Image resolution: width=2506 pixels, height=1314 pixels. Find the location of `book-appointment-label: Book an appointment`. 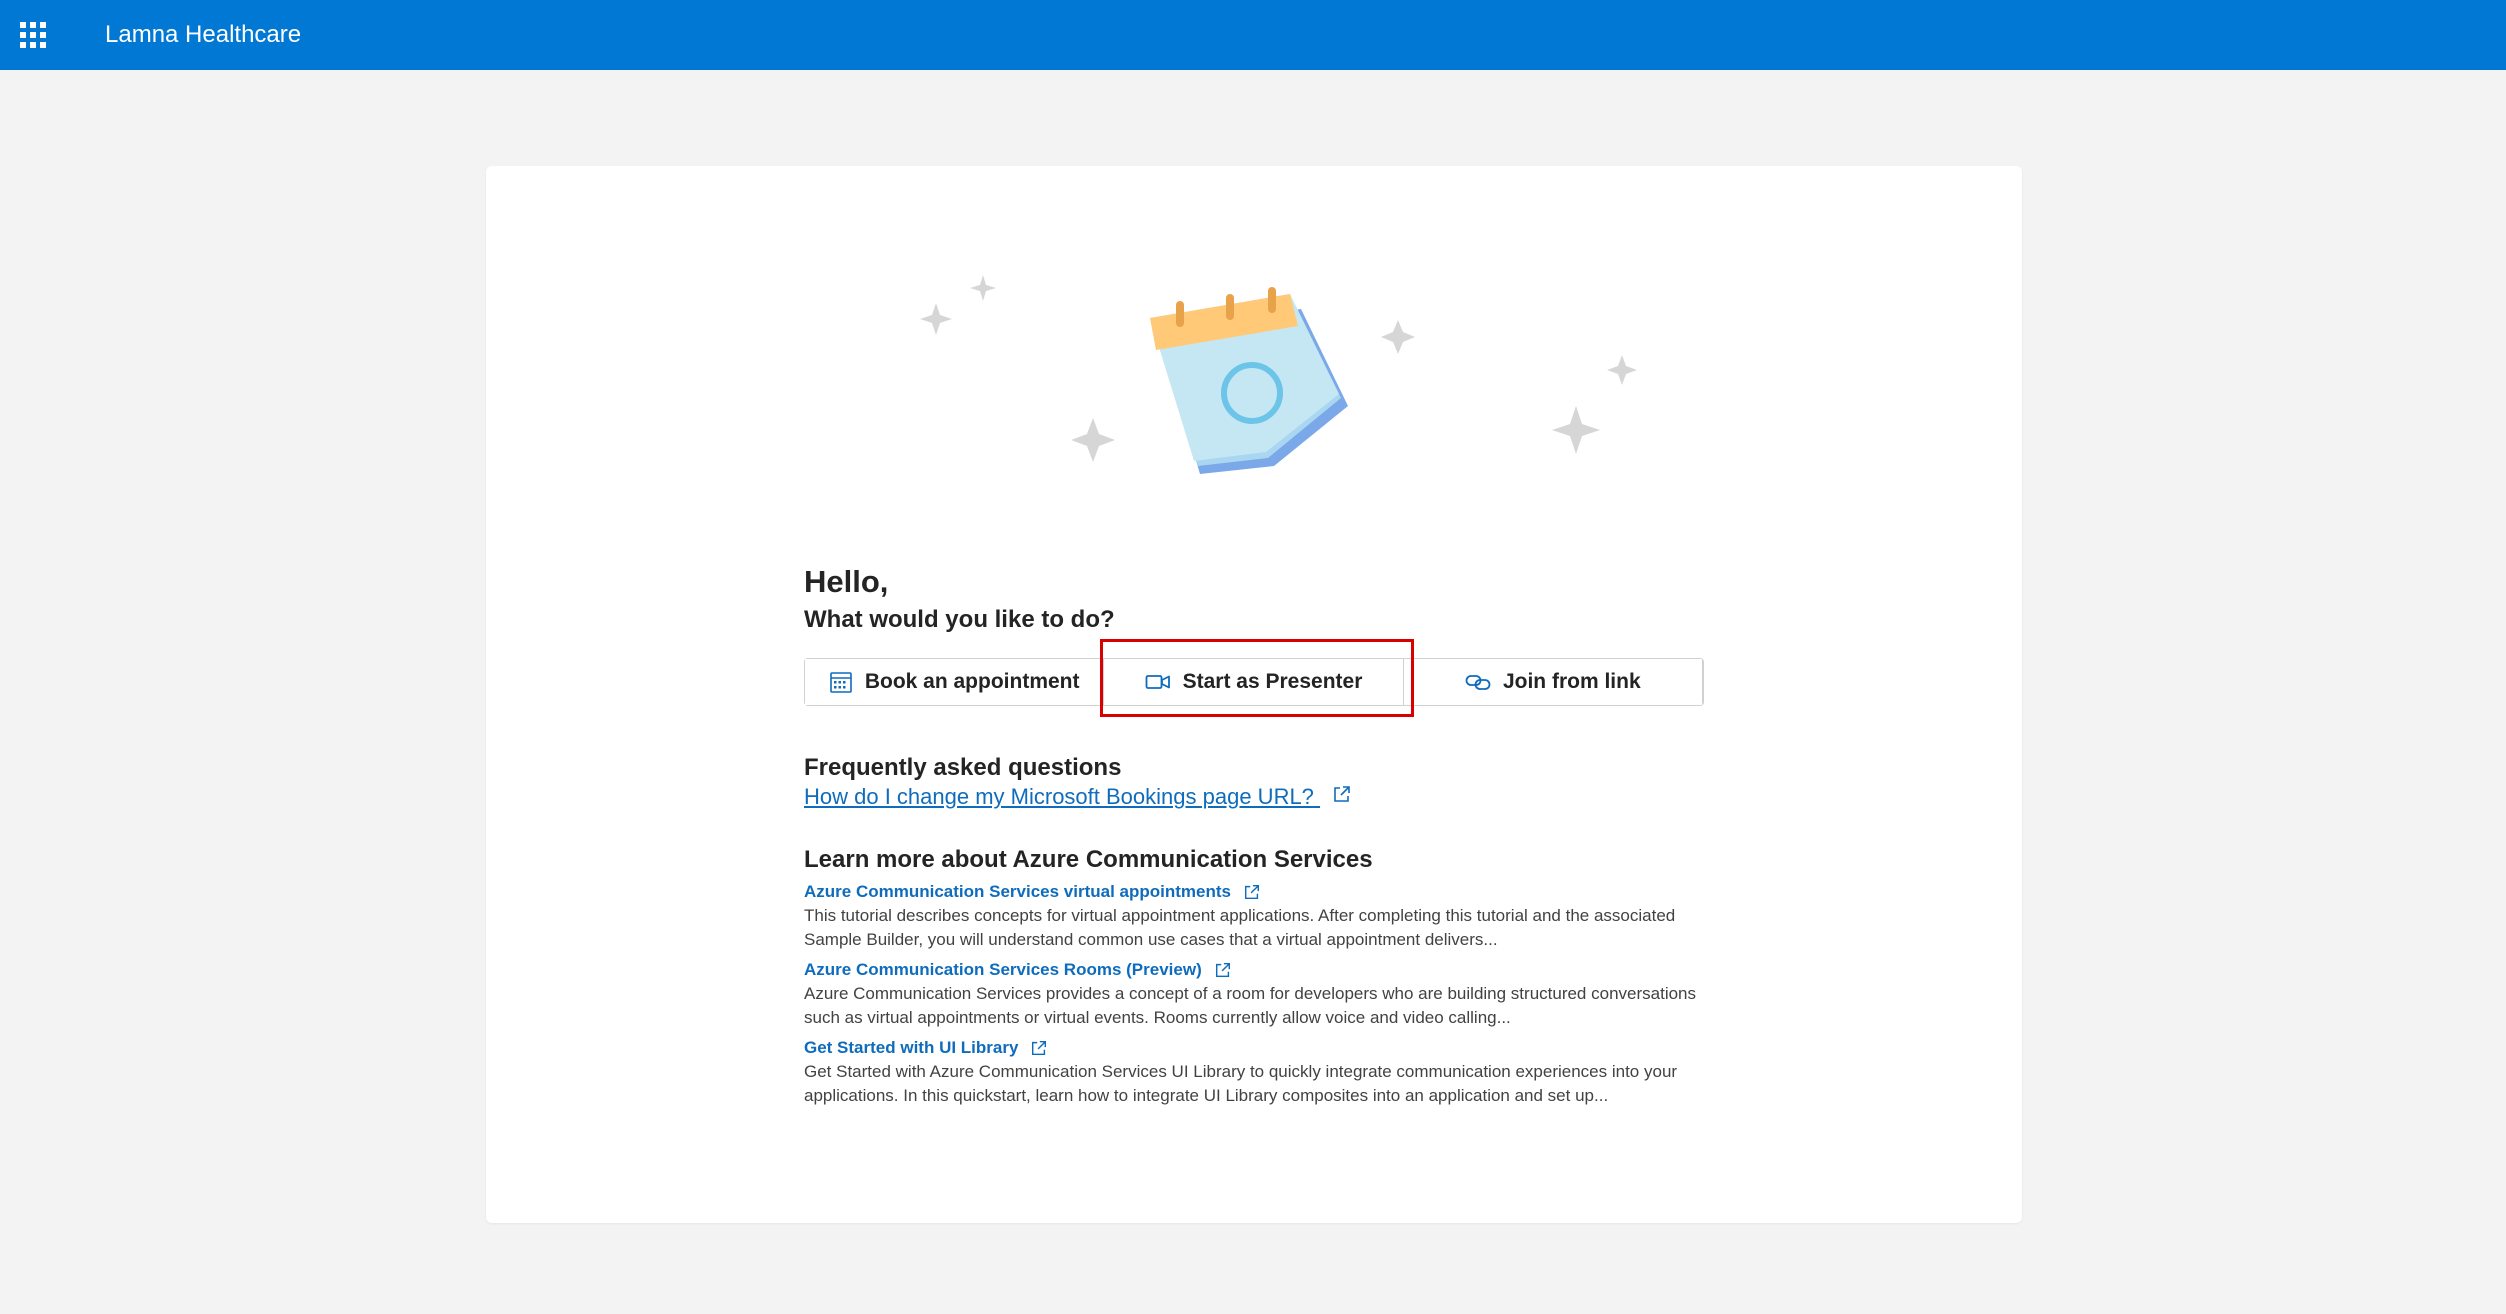

book-appointment-label: Book an appointment is located at coordinates (972, 681).